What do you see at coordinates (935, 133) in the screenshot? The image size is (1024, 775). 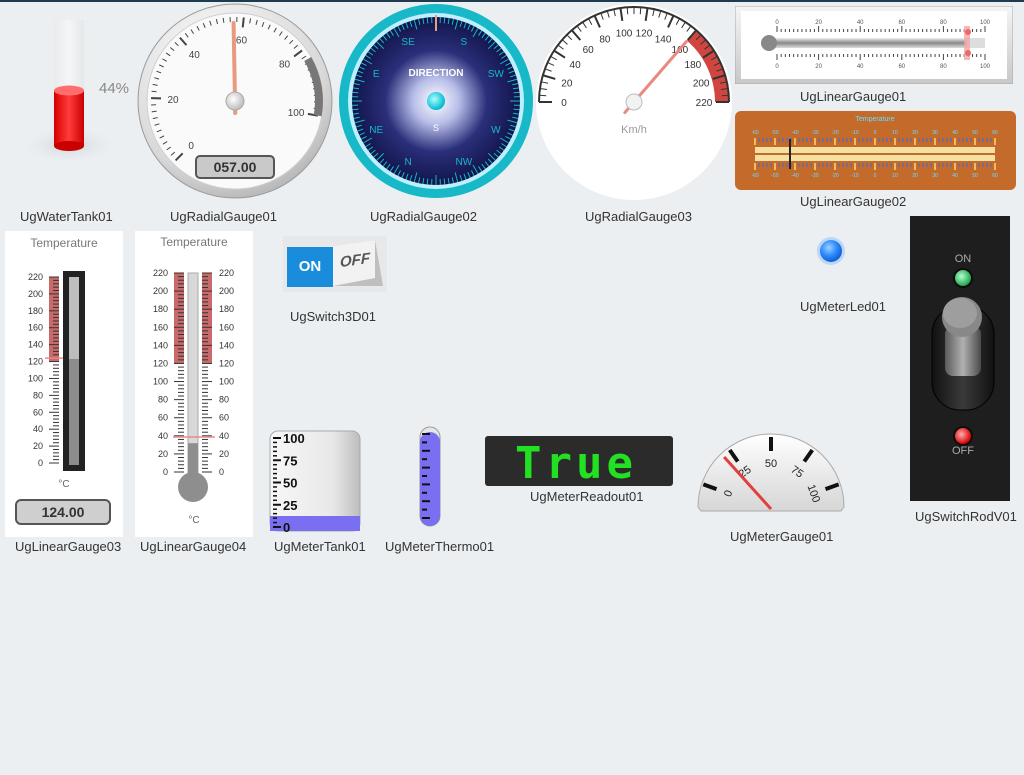 I see `linear-gauge-02-tick-label: 30` at bounding box center [935, 133].